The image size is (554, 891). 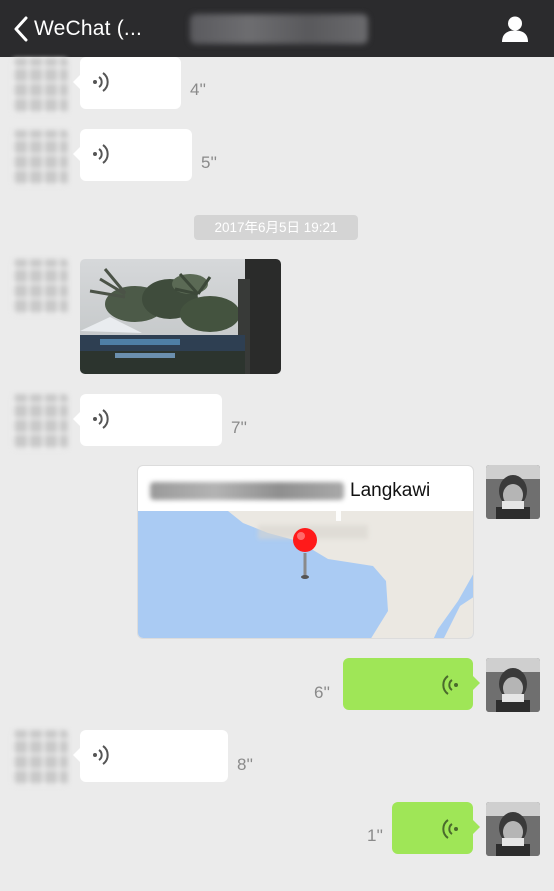 I want to click on location-title: Langkawi, so click(x=290, y=491).